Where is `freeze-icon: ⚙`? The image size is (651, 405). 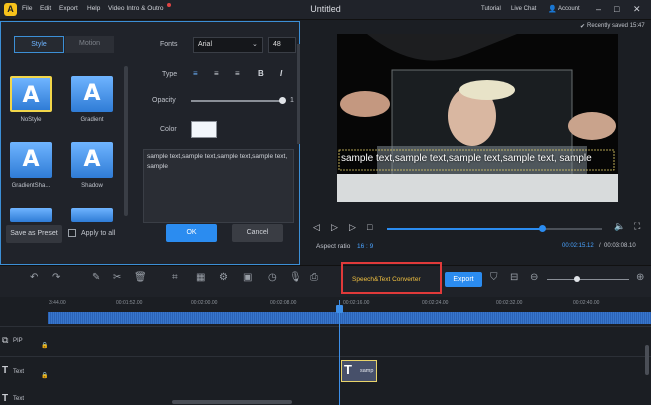
freeze-icon: ⚙ is located at coordinates (223, 277).